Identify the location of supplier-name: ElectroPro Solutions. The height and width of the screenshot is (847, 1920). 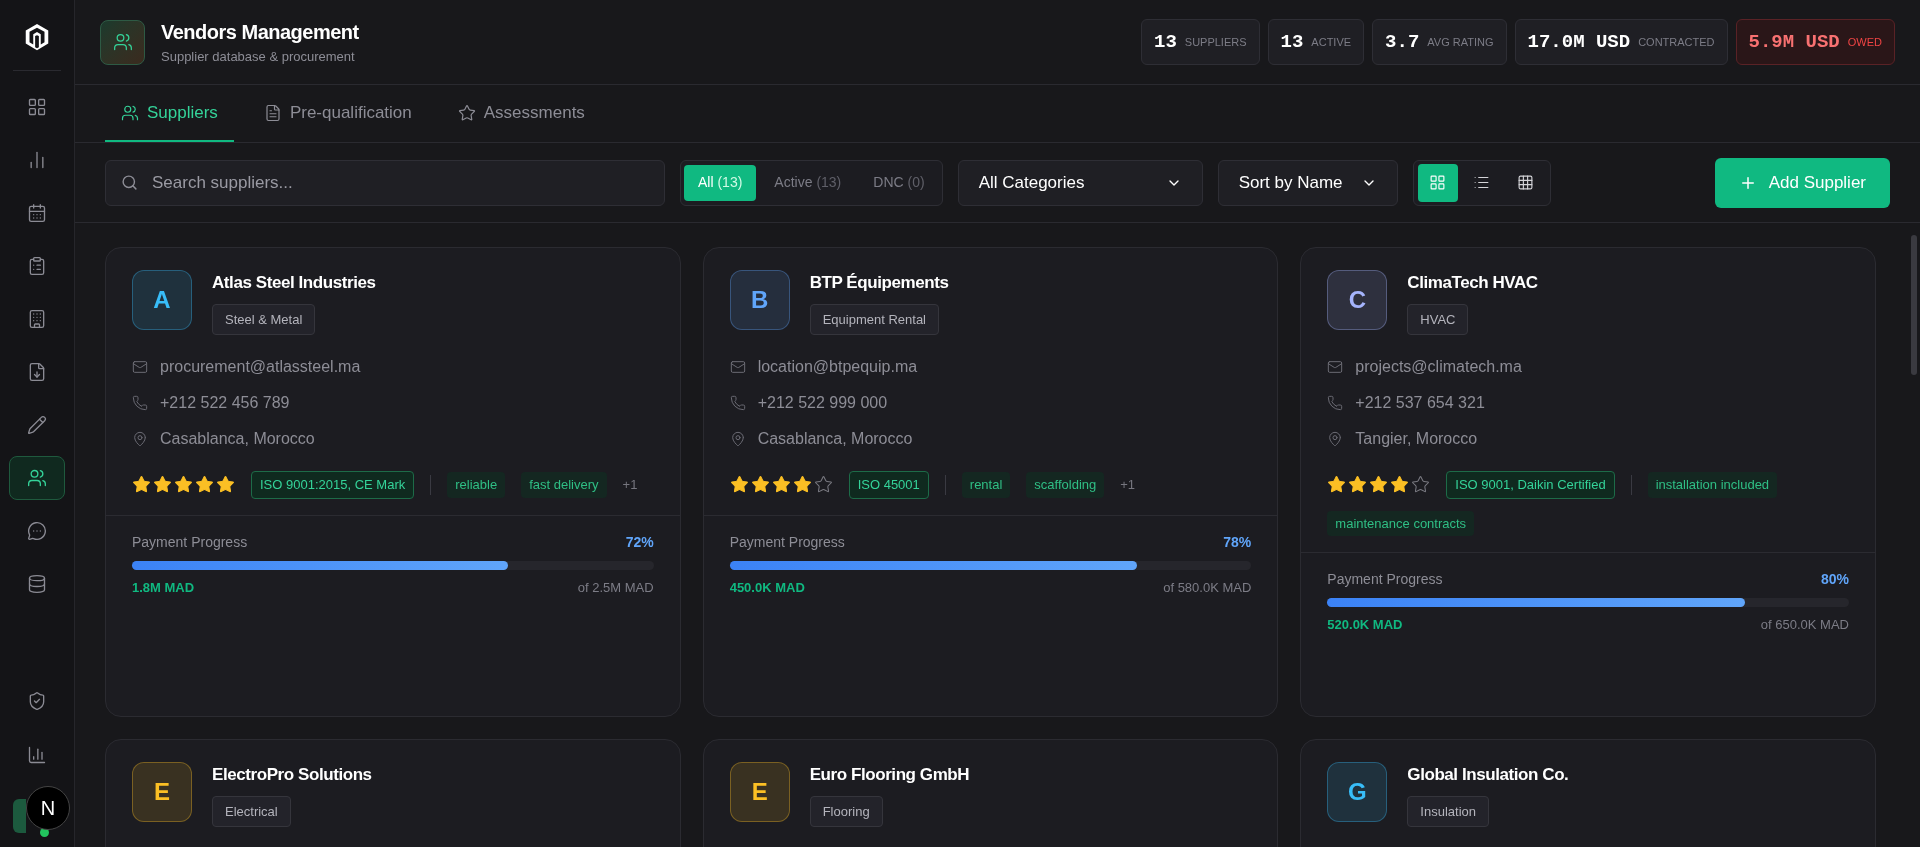
(292, 775).